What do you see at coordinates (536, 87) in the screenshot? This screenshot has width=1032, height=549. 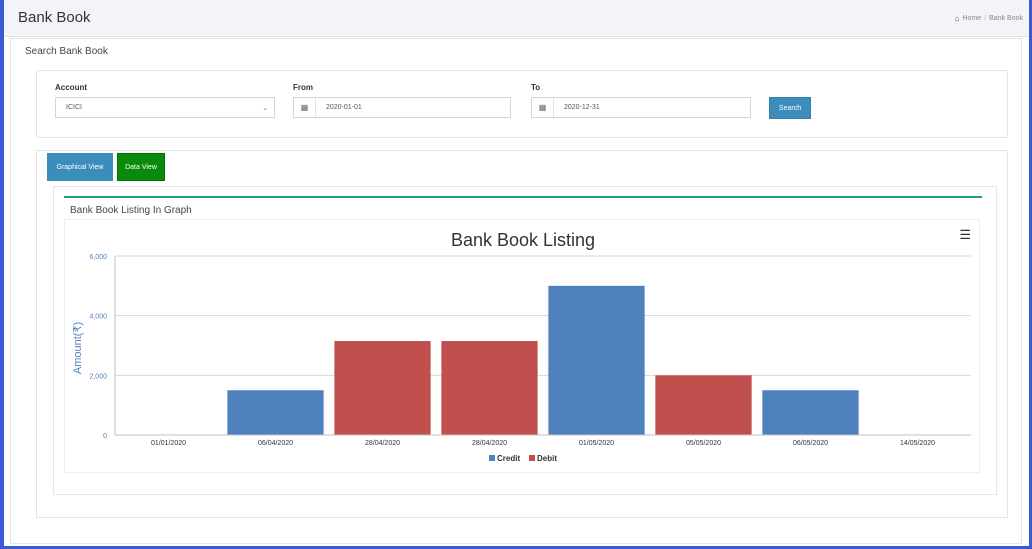 I see `to-label: To` at bounding box center [536, 87].